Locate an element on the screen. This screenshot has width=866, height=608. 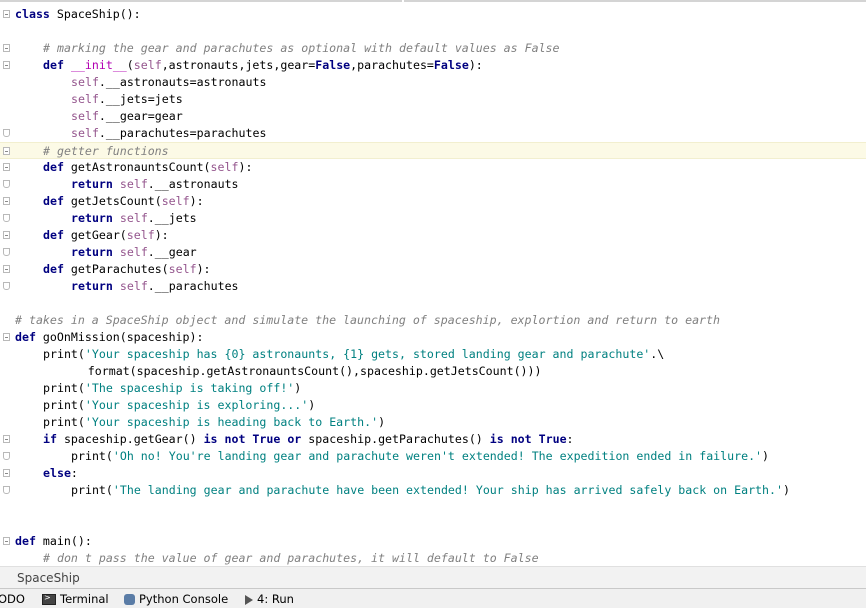
code-line: return self.__parachutes is located at coordinates (433, 286).